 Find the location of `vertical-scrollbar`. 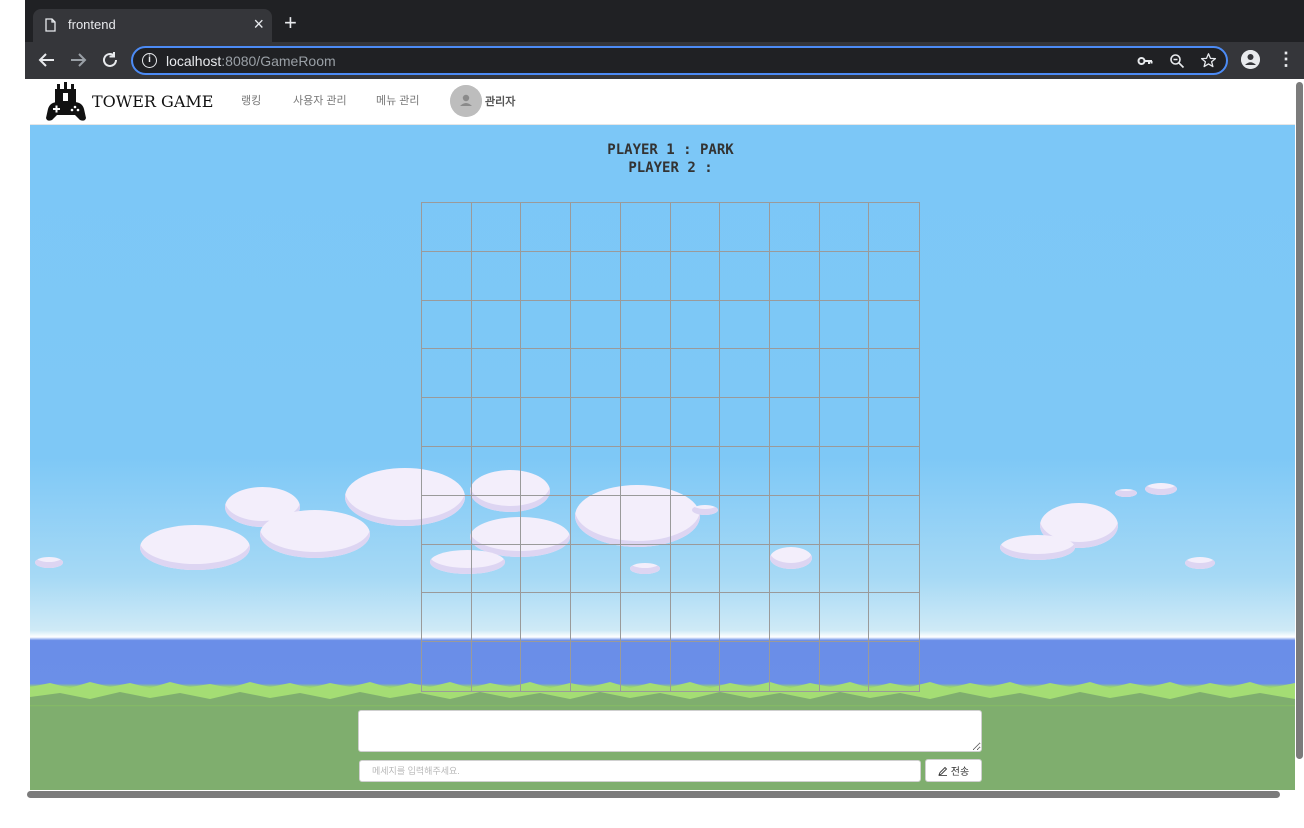

vertical-scrollbar is located at coordinates (1299, 420).